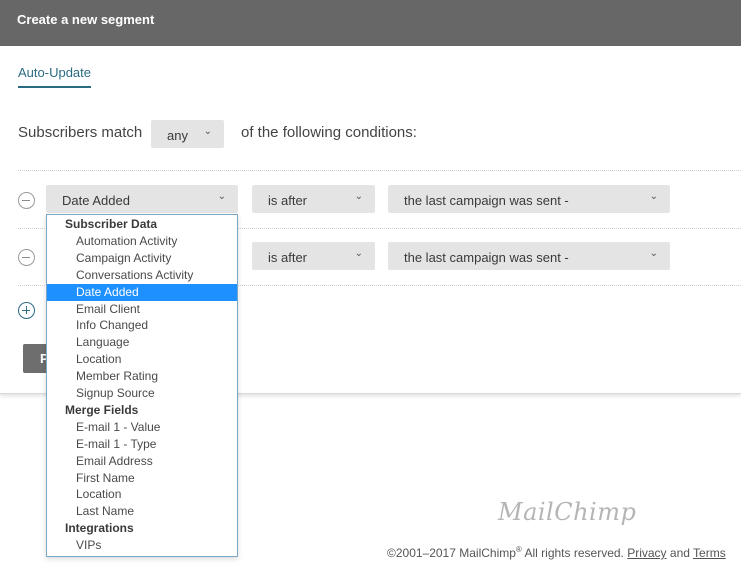  What do you see at coordinates (142, 511) in the screenshot?
I see `dropdown-option: Last Name` at bounding box center [142, 511].